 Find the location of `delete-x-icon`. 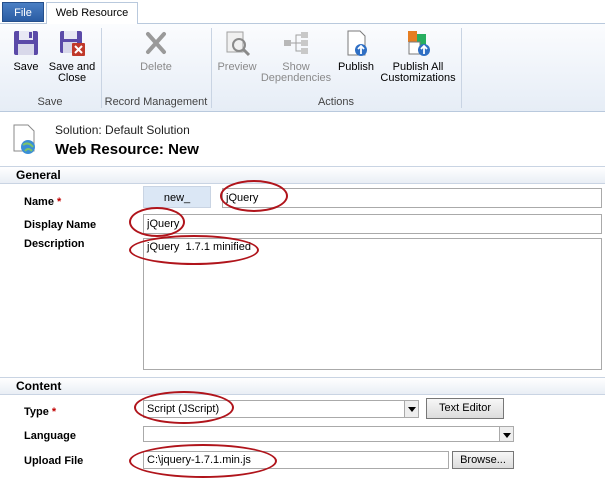

delete-x-icon is located at coordinates (156, 43).